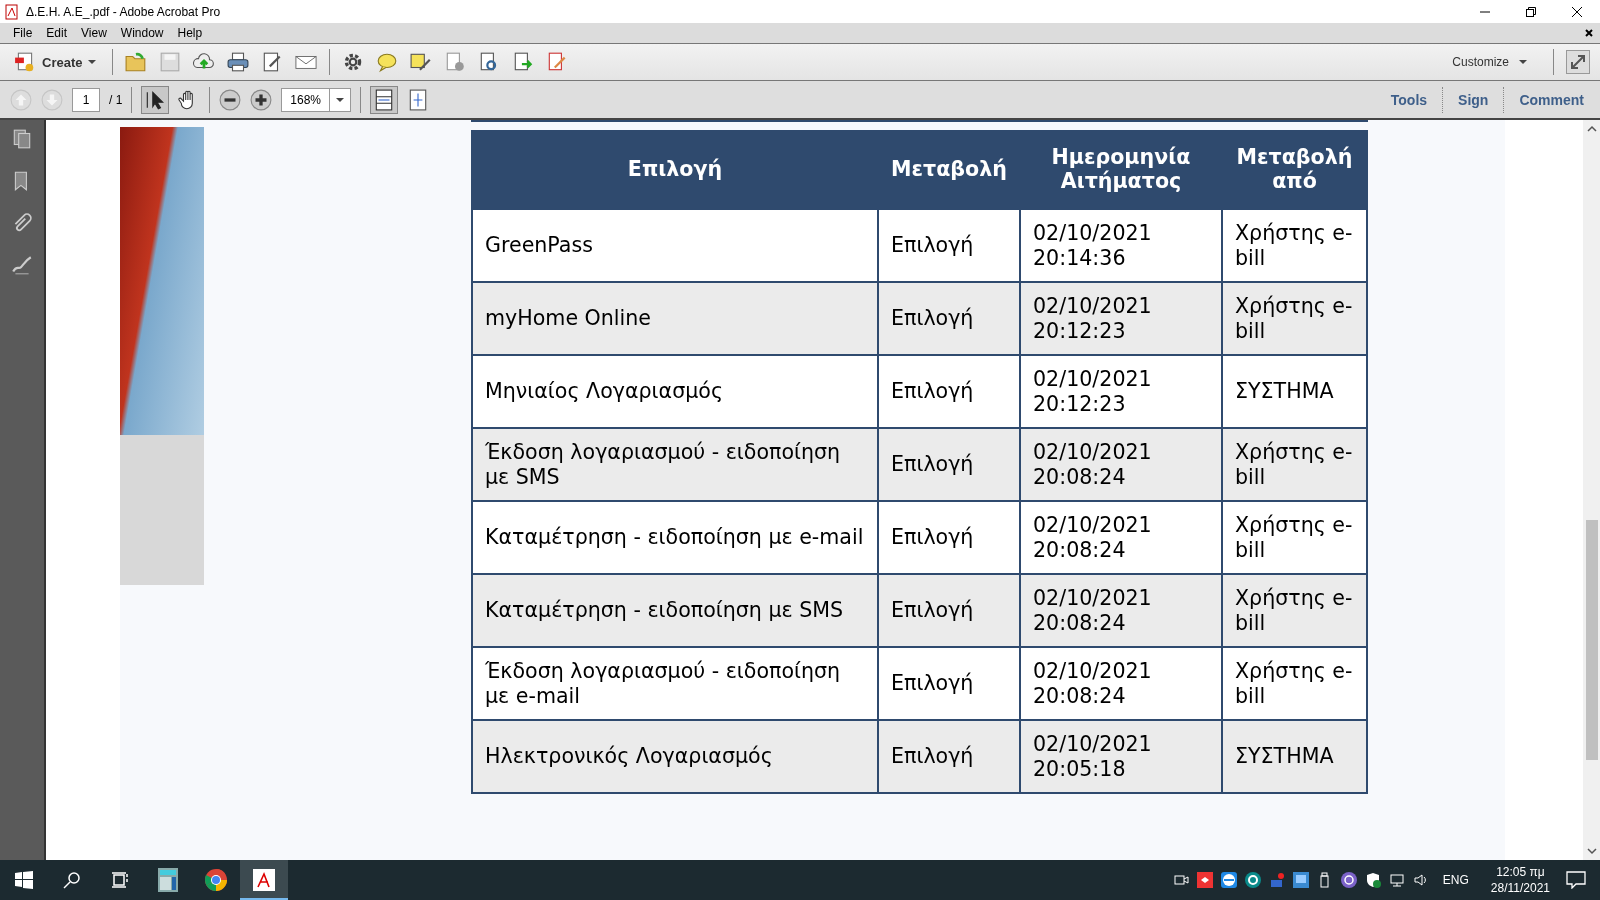 The width and height of the screenshot is (1600, 900). Describe the element at coordinates (1396, 880) in the screenshot. I see `network-icon` at that location.